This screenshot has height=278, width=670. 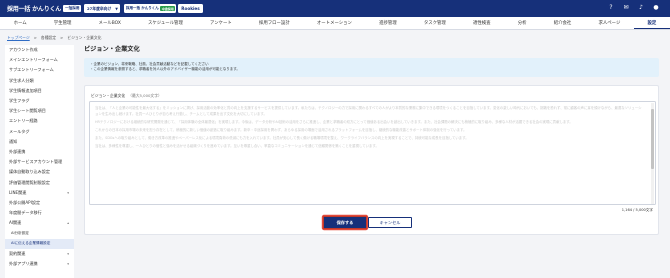 I want to click on scrollbar-thumb, so click(x=652, y=139).